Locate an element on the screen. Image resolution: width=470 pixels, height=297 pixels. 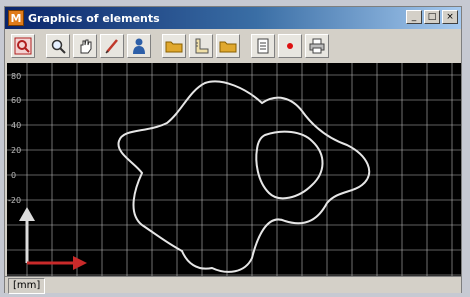
point-button is located at coordinates (290, 46).